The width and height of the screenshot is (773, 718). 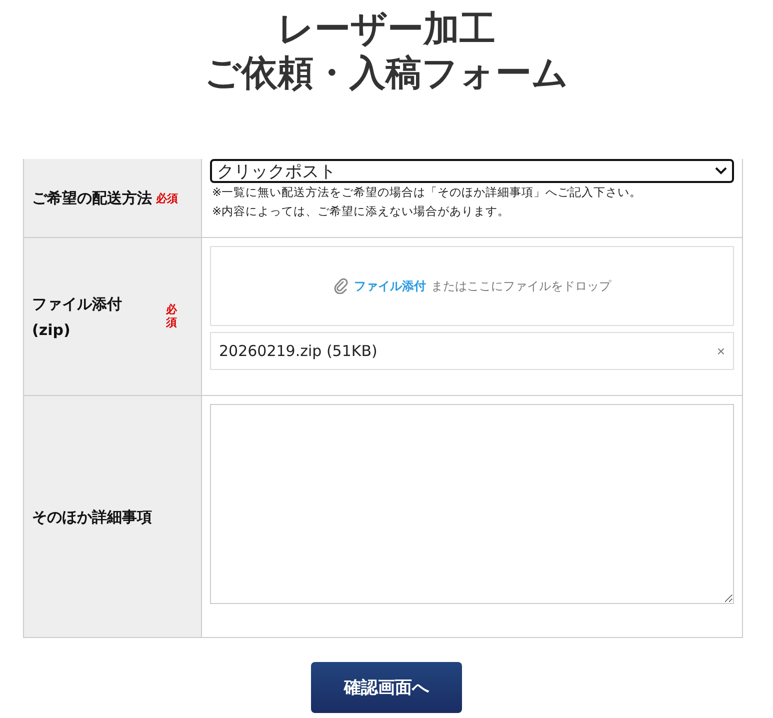 I want to click on drop-hint: またはここにファイルをドロップ, so click(x=521, y=286).